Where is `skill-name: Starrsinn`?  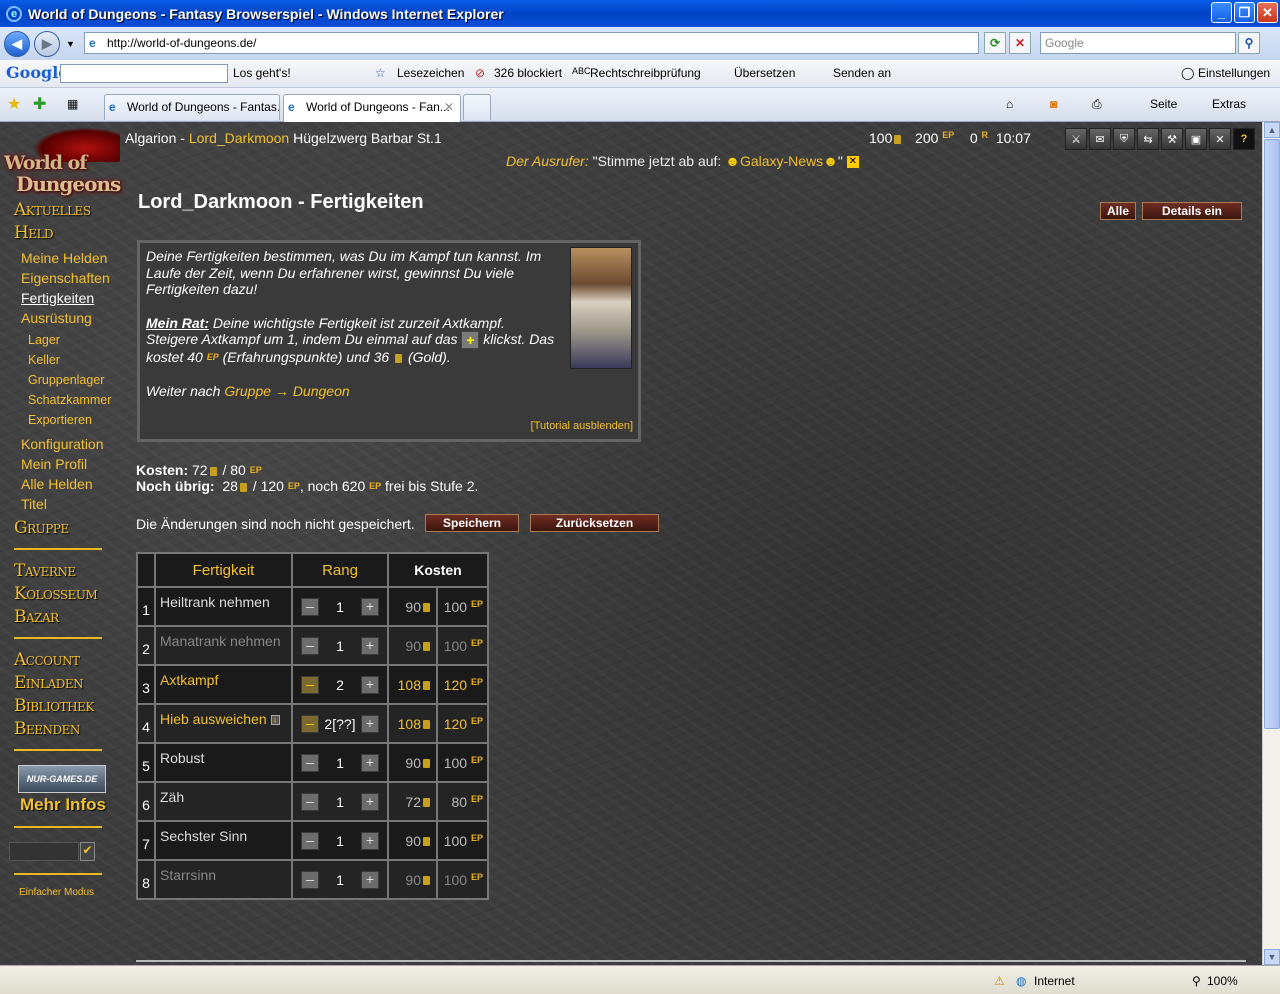
skill-name: Starrsinn is located at coordinates (223, 879).